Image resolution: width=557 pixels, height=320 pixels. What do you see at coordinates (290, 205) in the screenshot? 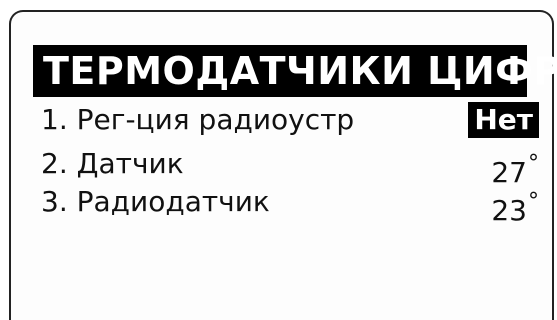
I see `menu-item-radio-sensor: 3. Радиодатчик 23°` at bounding box center [290, 205].